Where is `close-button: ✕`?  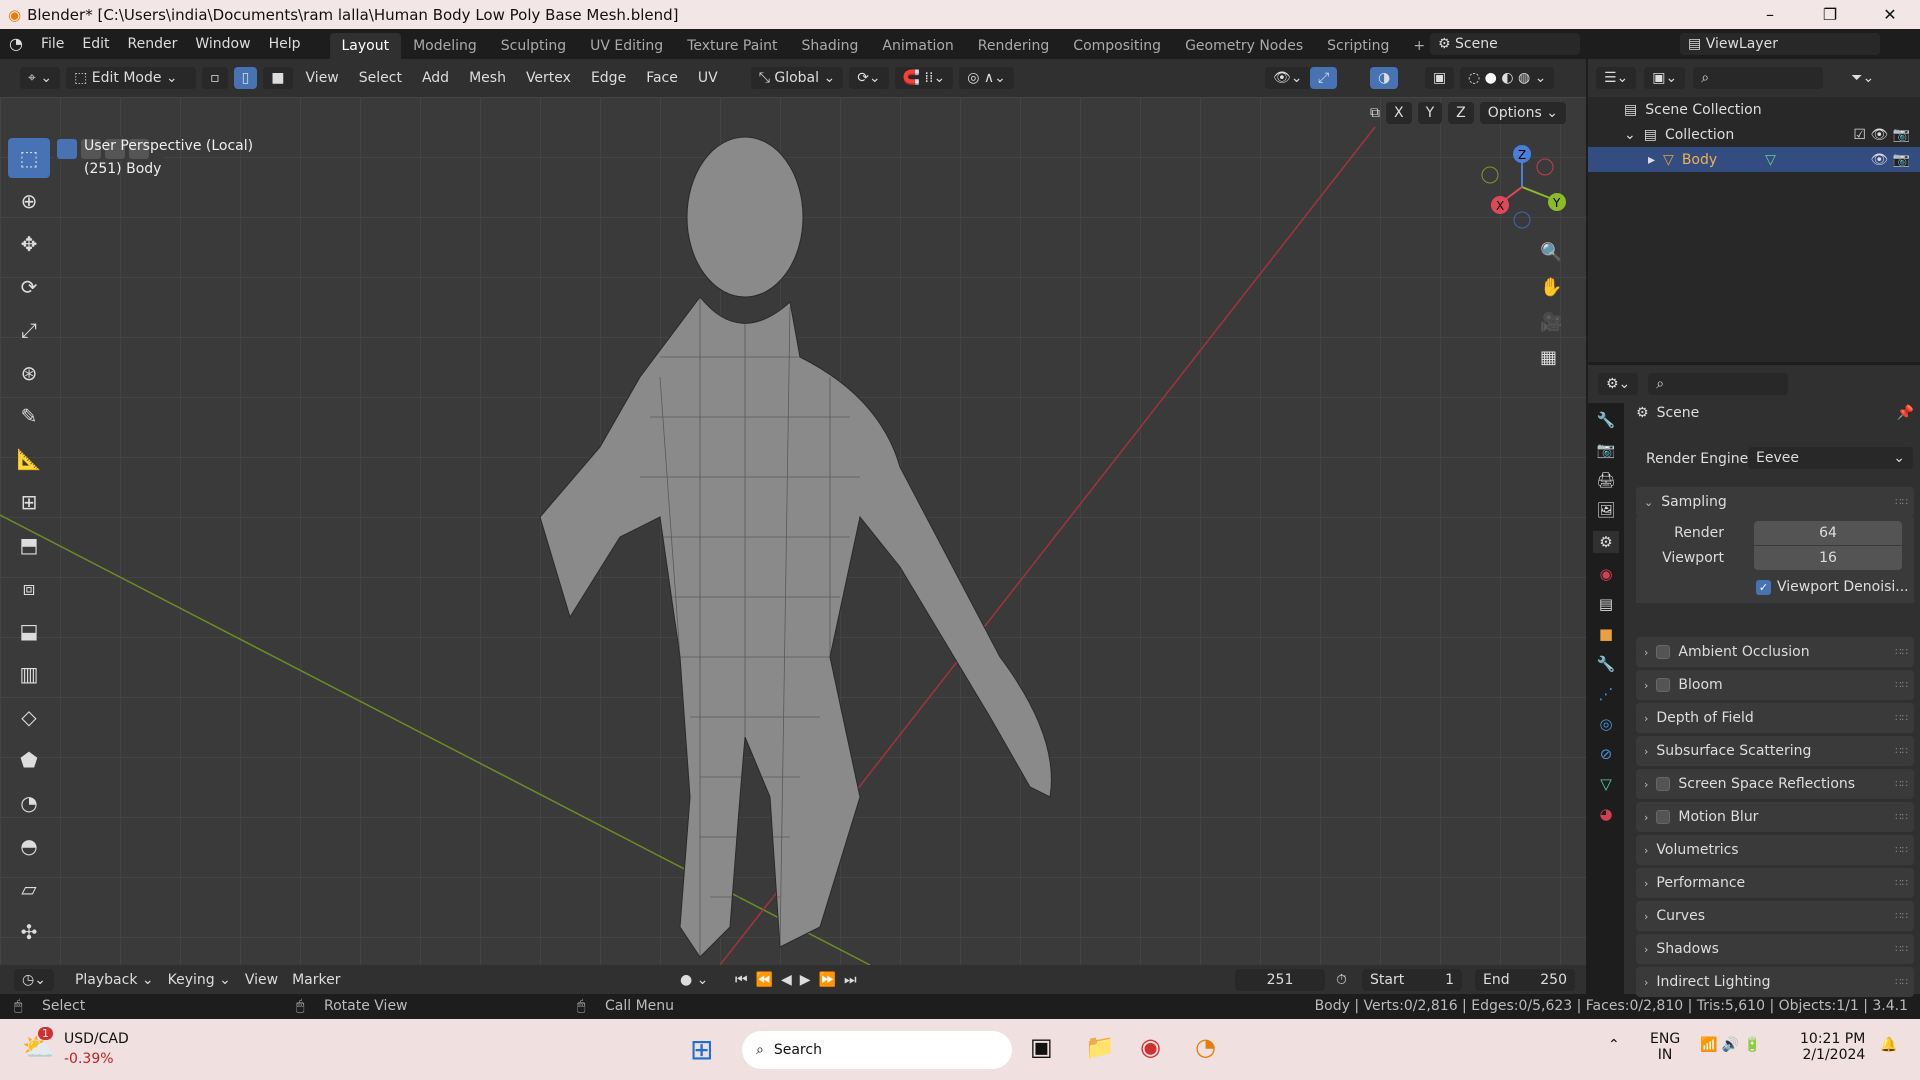 close-button: ✕ is located at coordinates (1890, 14).